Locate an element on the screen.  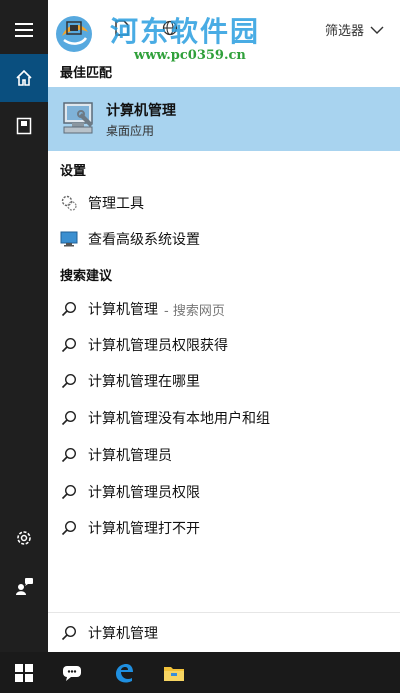
windows-logo-icon is located at coordinates (24, 672).